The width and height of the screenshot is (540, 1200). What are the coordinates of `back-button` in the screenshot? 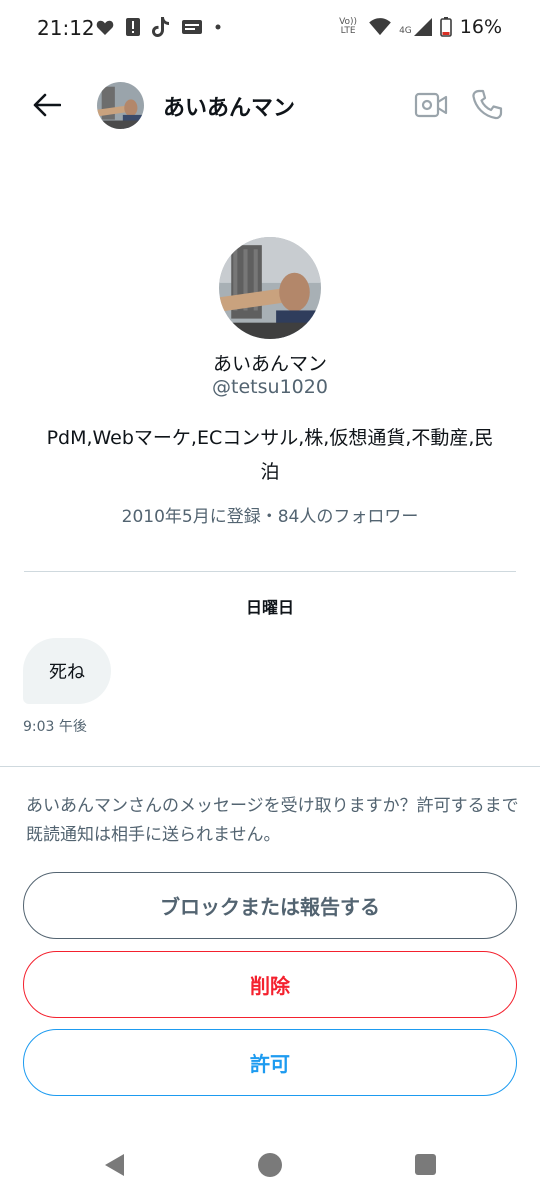 It's located at (47, 105).